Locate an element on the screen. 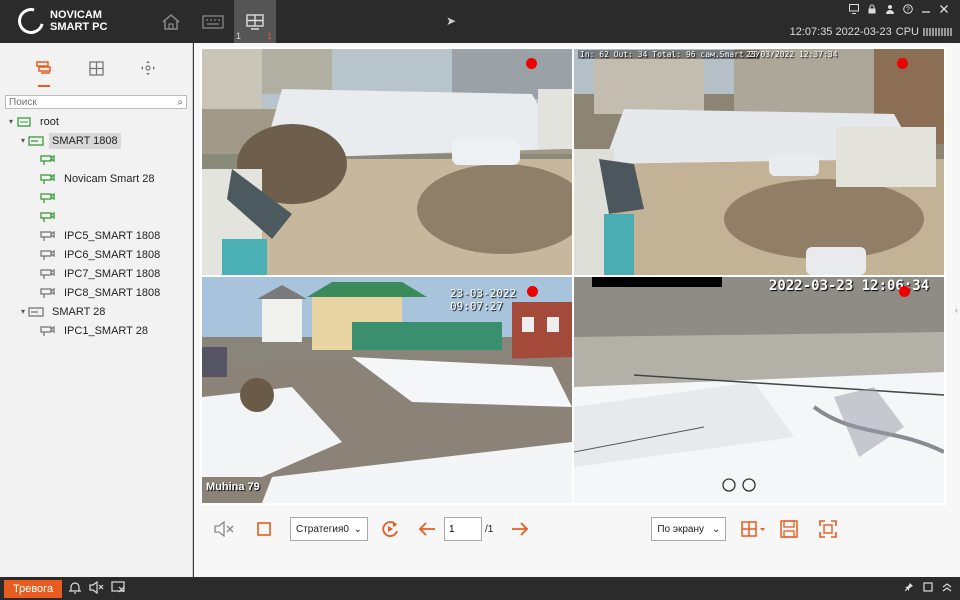 The height and width of the screenshot is (600, 960). logo-line1: NOVICAM is located at coordinates (76, 15).